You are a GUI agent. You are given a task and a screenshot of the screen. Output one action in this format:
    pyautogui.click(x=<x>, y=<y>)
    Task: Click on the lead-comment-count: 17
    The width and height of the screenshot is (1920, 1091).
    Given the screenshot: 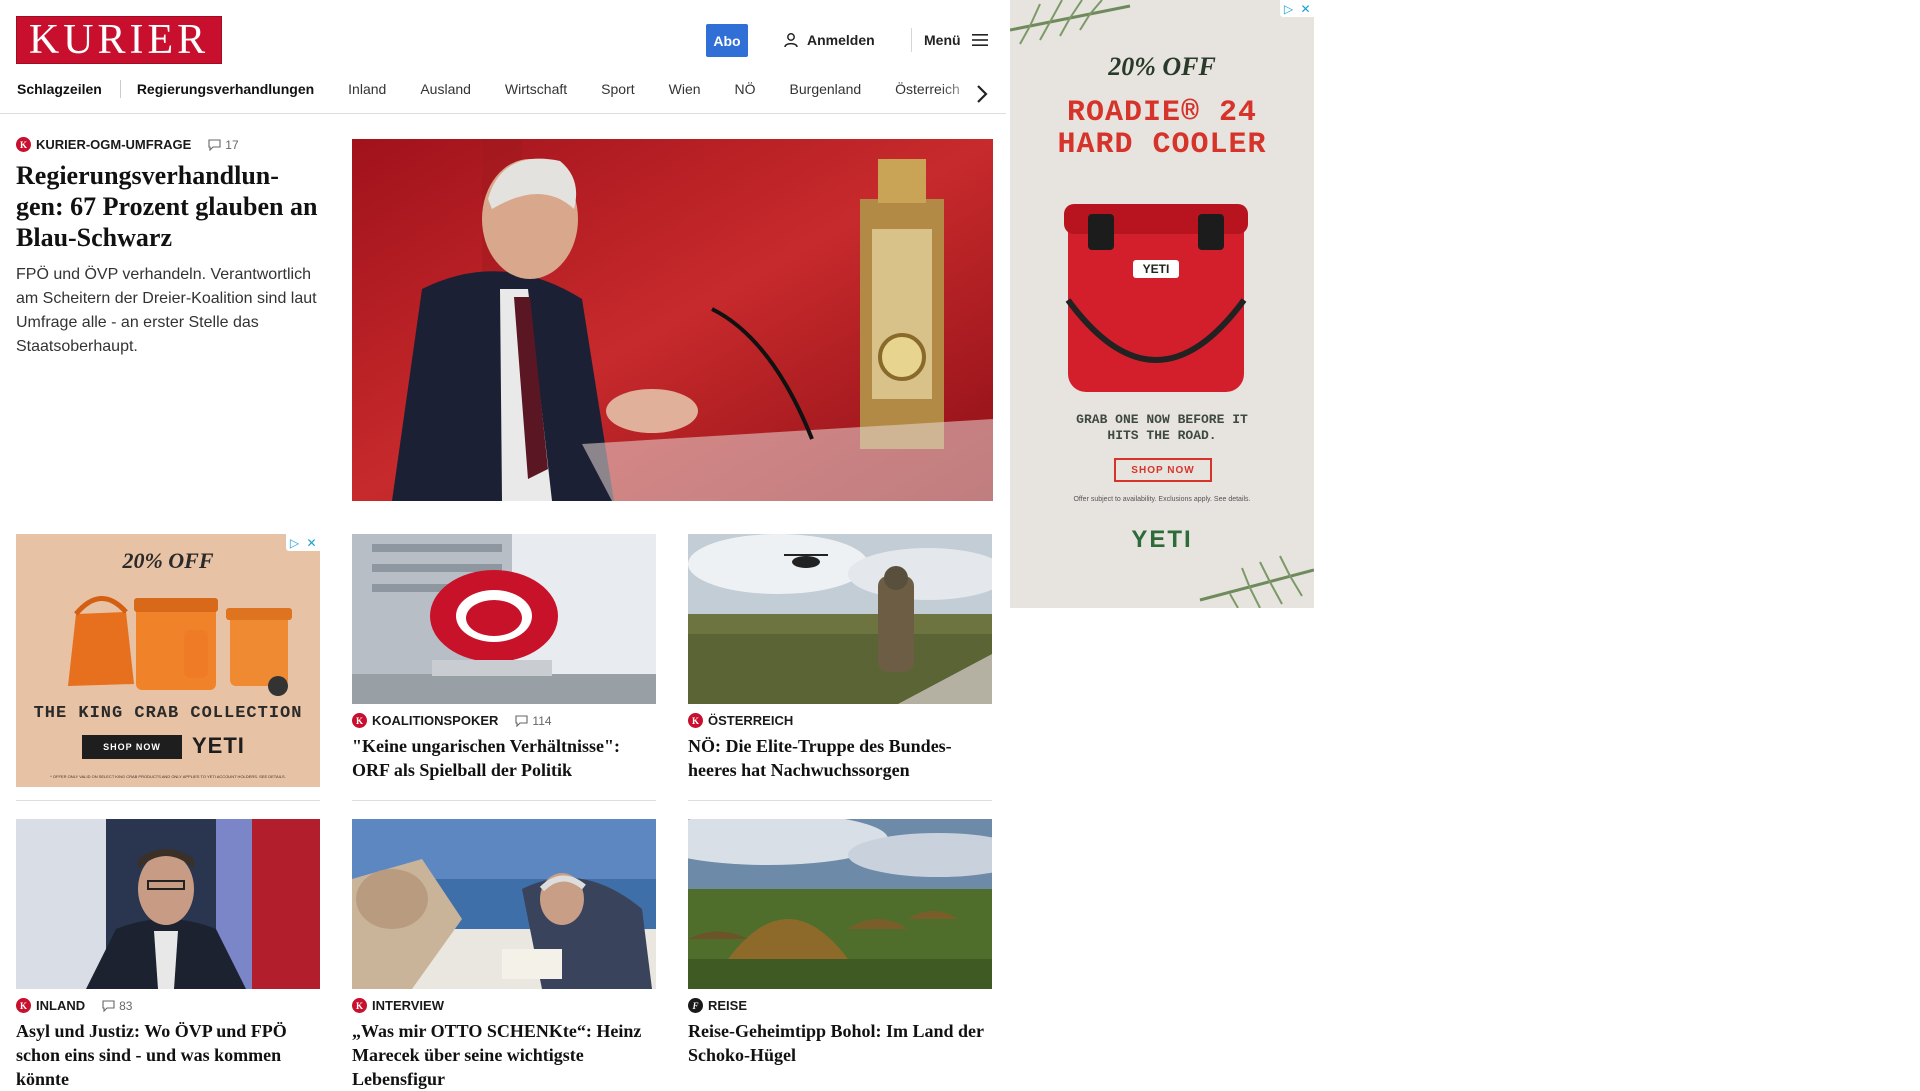 What is the action you would take?
    pyautogui.click(x=223, y=144)
    